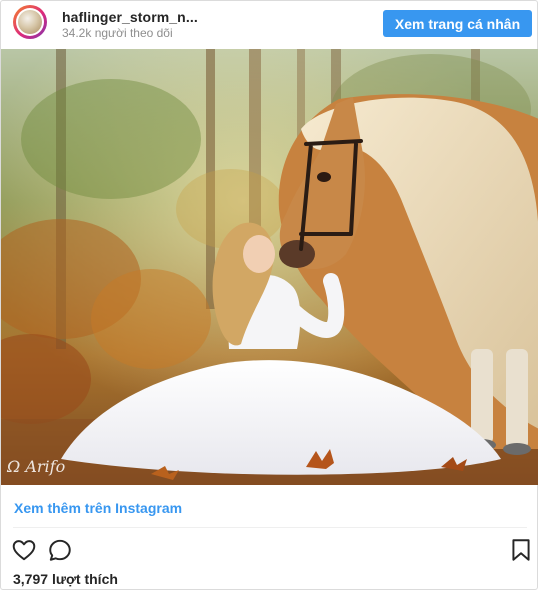 Image resolution: width=538 pixels, height=590 pixels. What do you see at coordinates (84, 579) in the screenshot?
I see `likes-label: lượt thích` at bounding box center [84, 579].